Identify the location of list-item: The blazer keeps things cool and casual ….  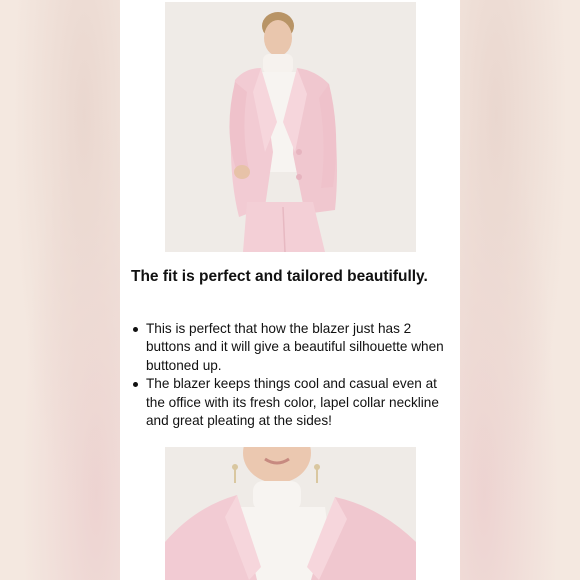
(292, 402).